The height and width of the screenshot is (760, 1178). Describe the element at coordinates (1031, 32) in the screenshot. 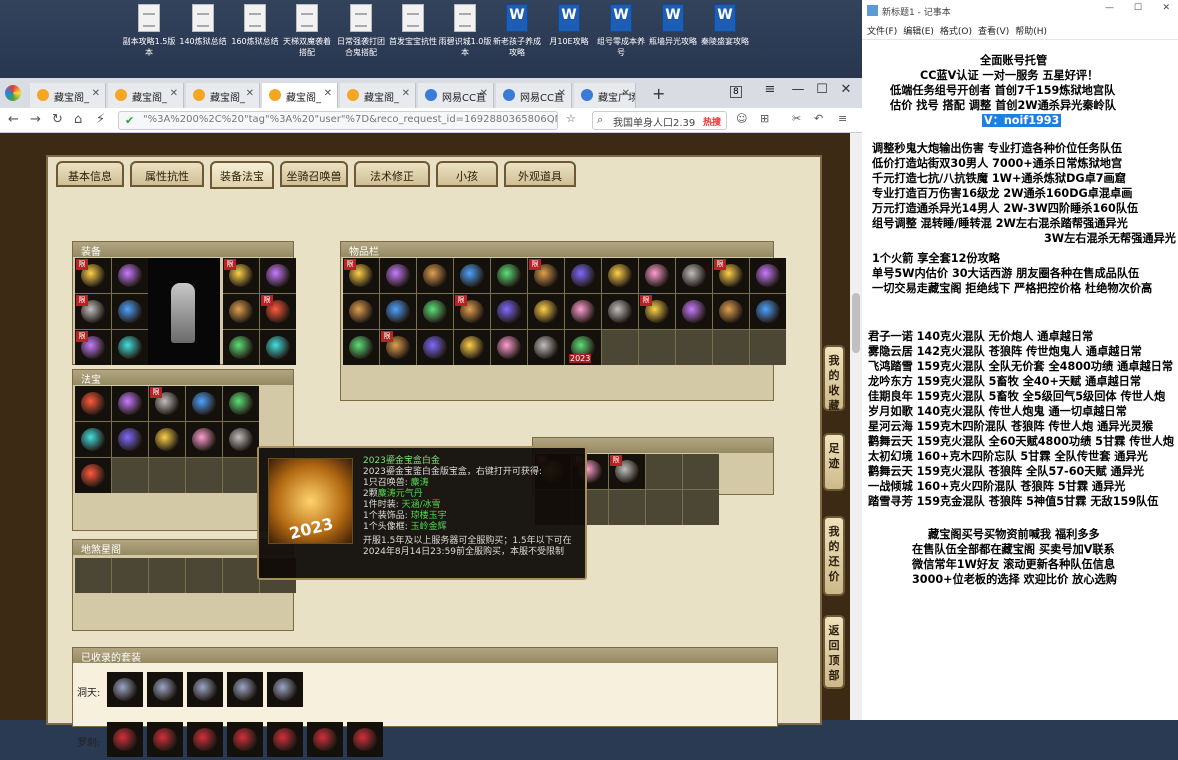

I see `notepad-menu-item: 帮助(H)` at that location.